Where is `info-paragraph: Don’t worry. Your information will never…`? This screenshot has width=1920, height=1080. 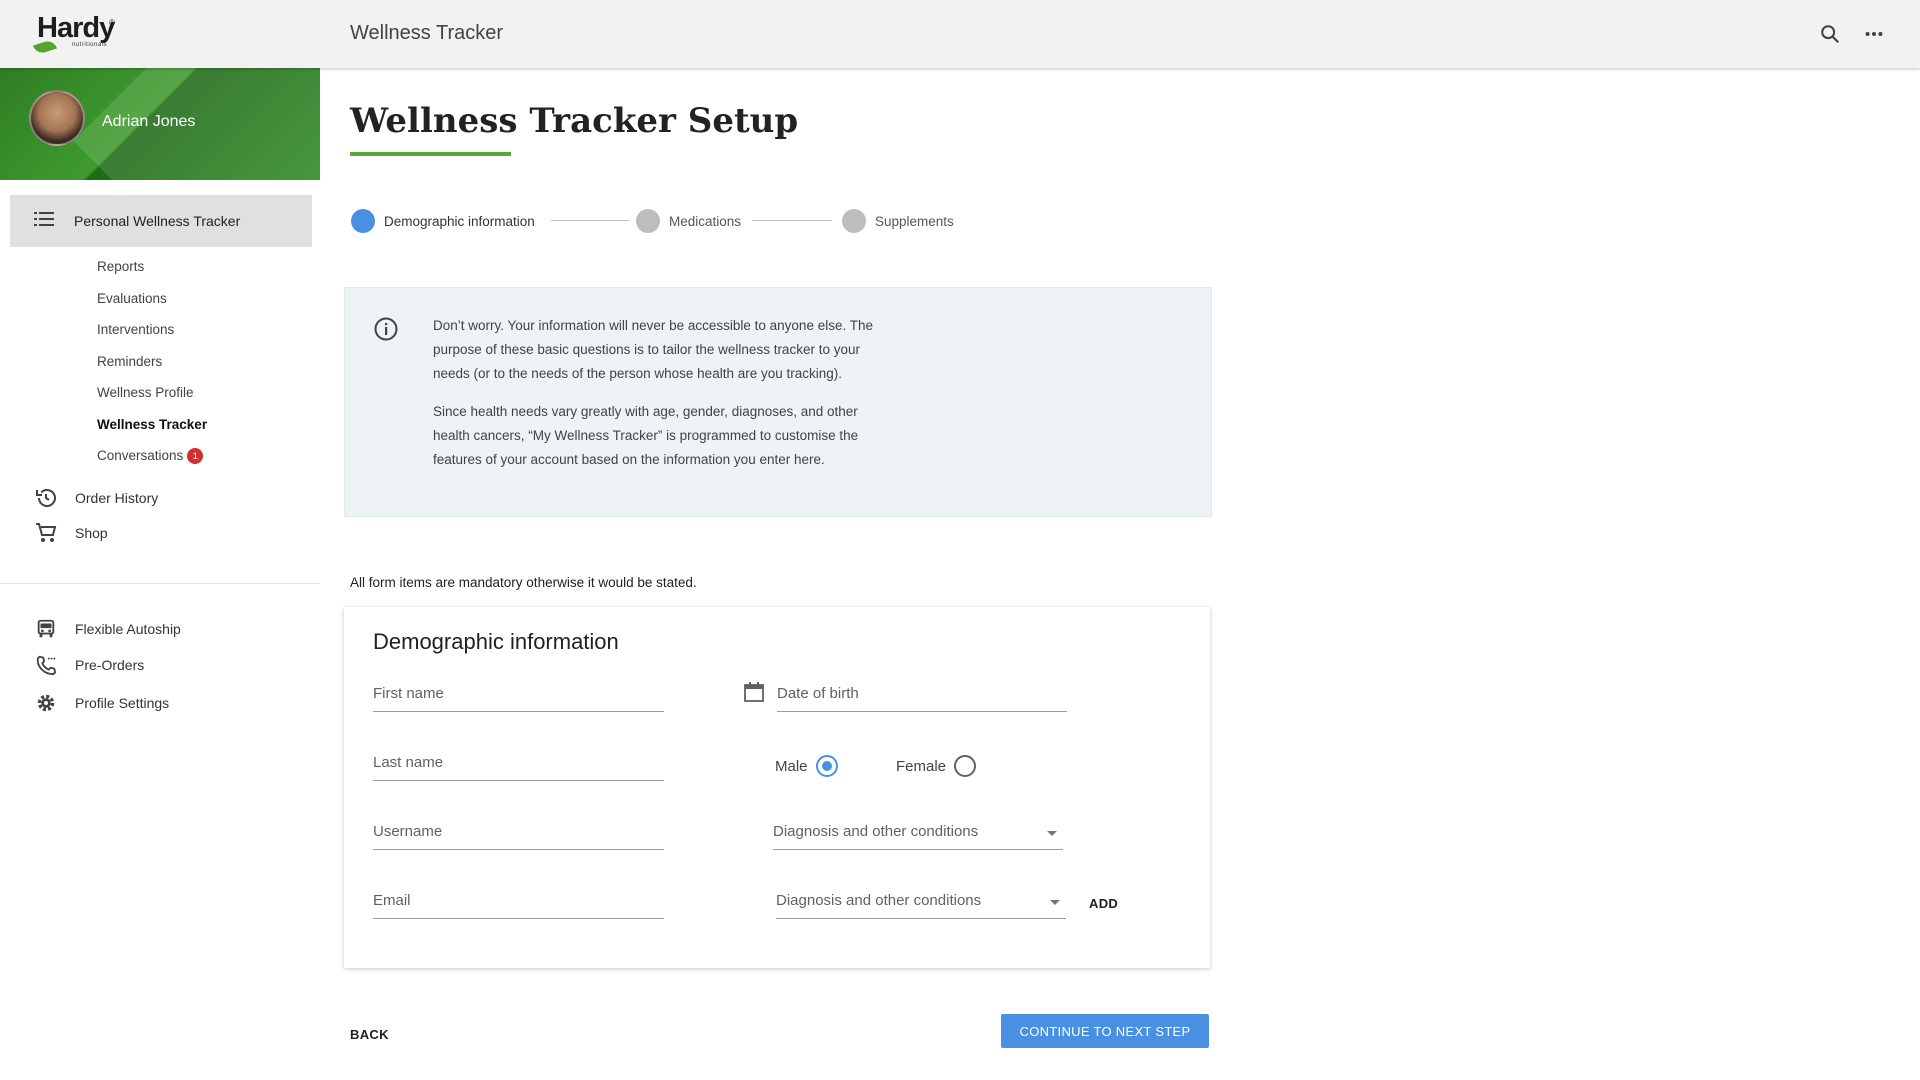
info-paragraph: Don’t worry. Your information will never… is located at coordinates (653, 349).